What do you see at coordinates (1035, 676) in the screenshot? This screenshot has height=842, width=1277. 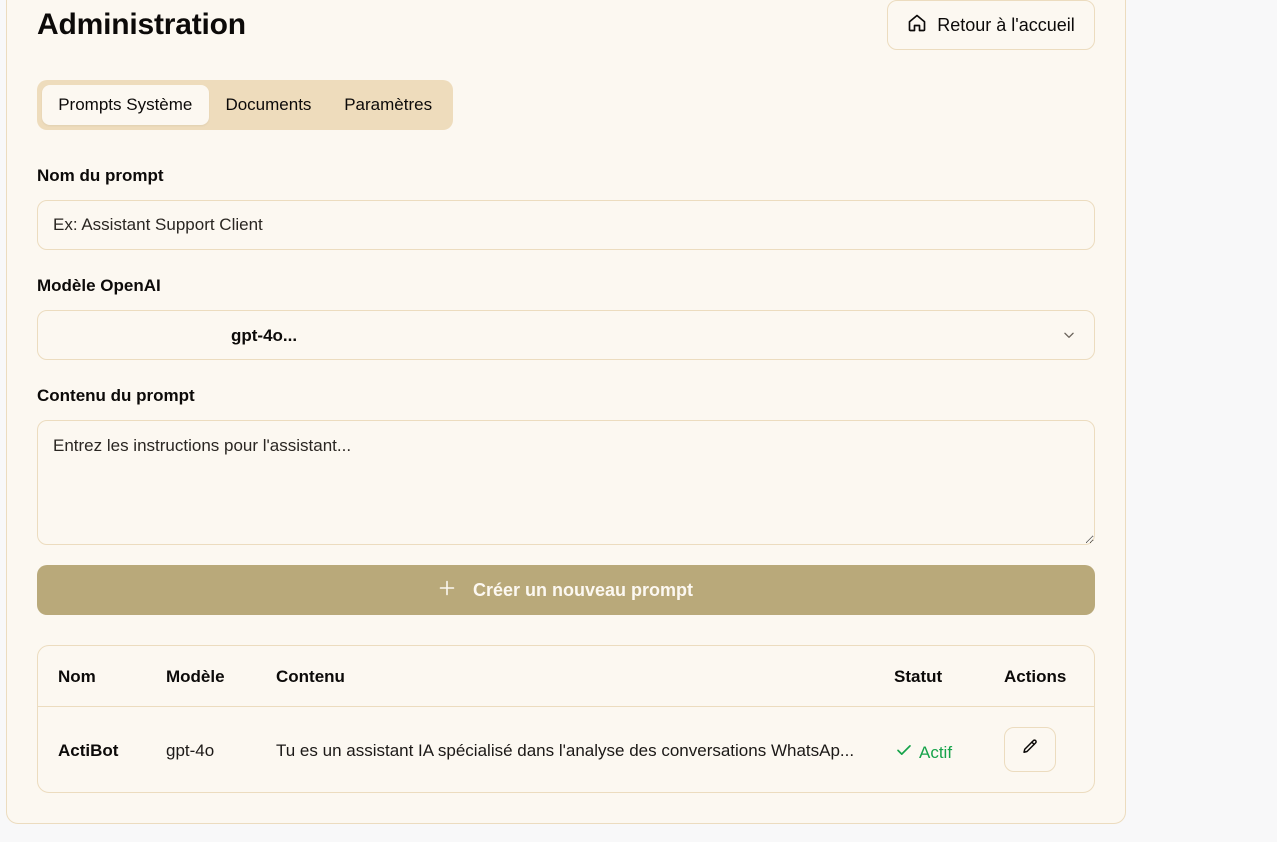 I see `column-header-actions: Actions` at bounding box center [1035, 676].